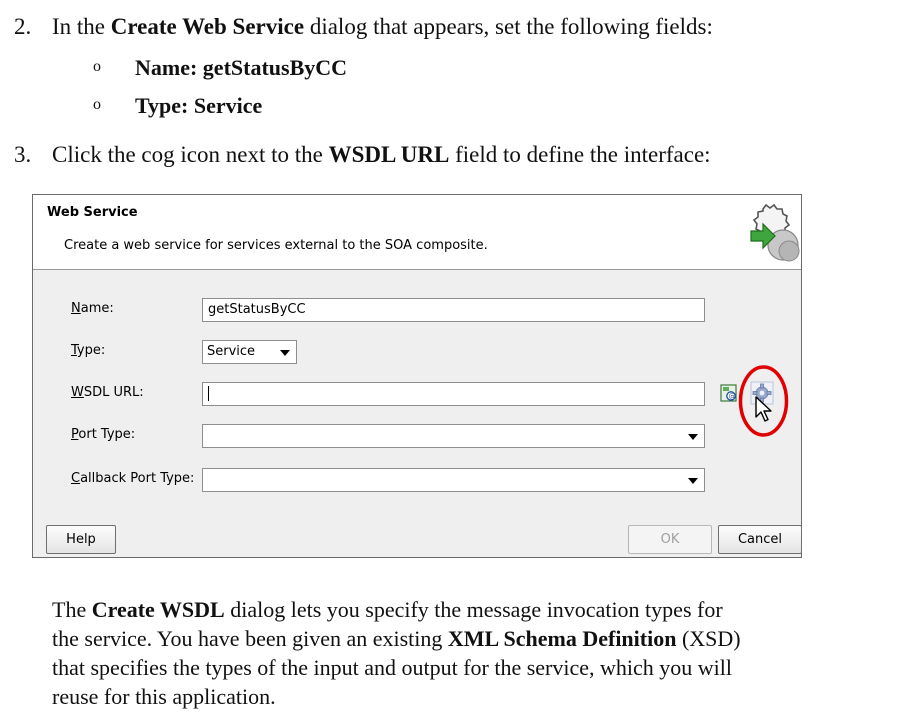  I want to click on paragraph-line: reuse for this application., so click(164, 696).